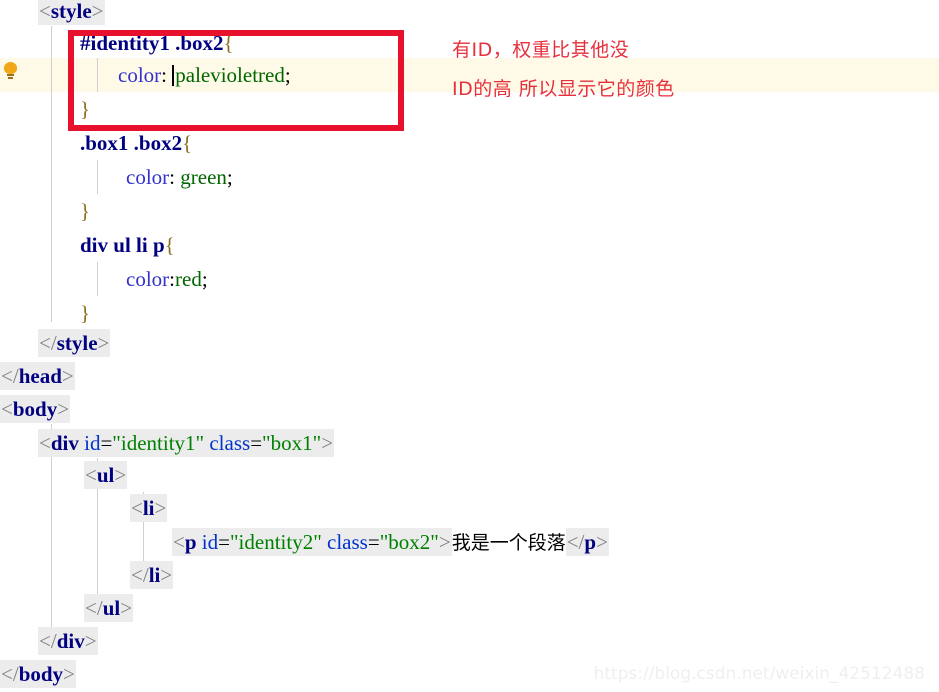 Image resolution: width=939 pixels, height=692 pixels. What do you see at coordinates (563, 89) in the screenshot?
I see `annotation-line-2: ID的高 所以显示它的颜色` at bounding box center [563, 89].